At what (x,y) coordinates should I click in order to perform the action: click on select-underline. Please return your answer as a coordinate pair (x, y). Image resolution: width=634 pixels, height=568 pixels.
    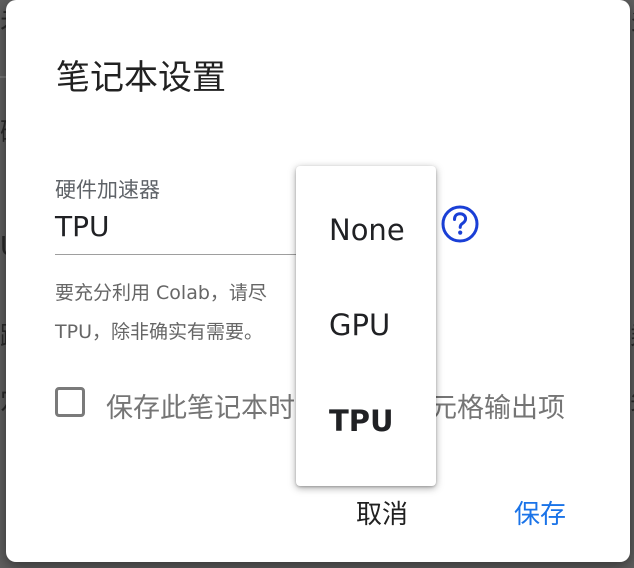
    Looking at the image, I should click on (185, 254).